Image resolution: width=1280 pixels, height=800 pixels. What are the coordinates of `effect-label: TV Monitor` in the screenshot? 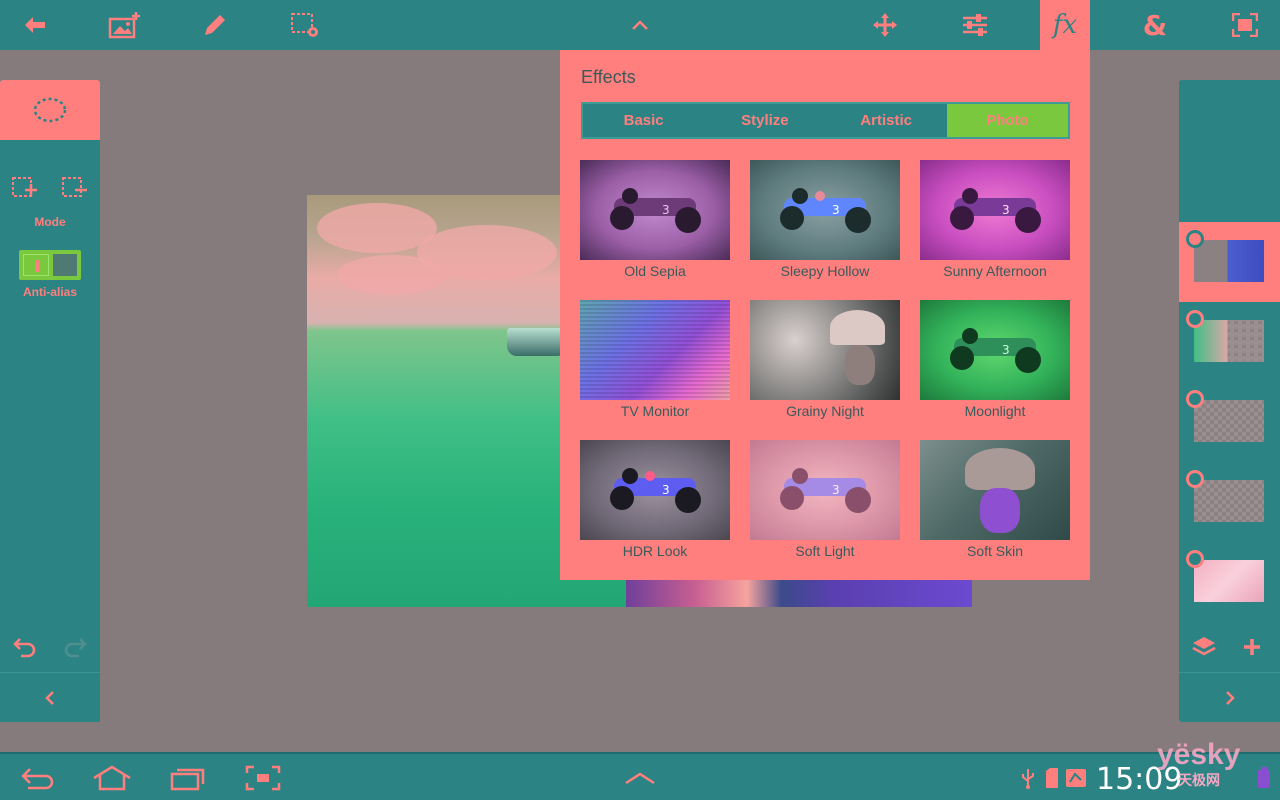 It's located at (655, 411).